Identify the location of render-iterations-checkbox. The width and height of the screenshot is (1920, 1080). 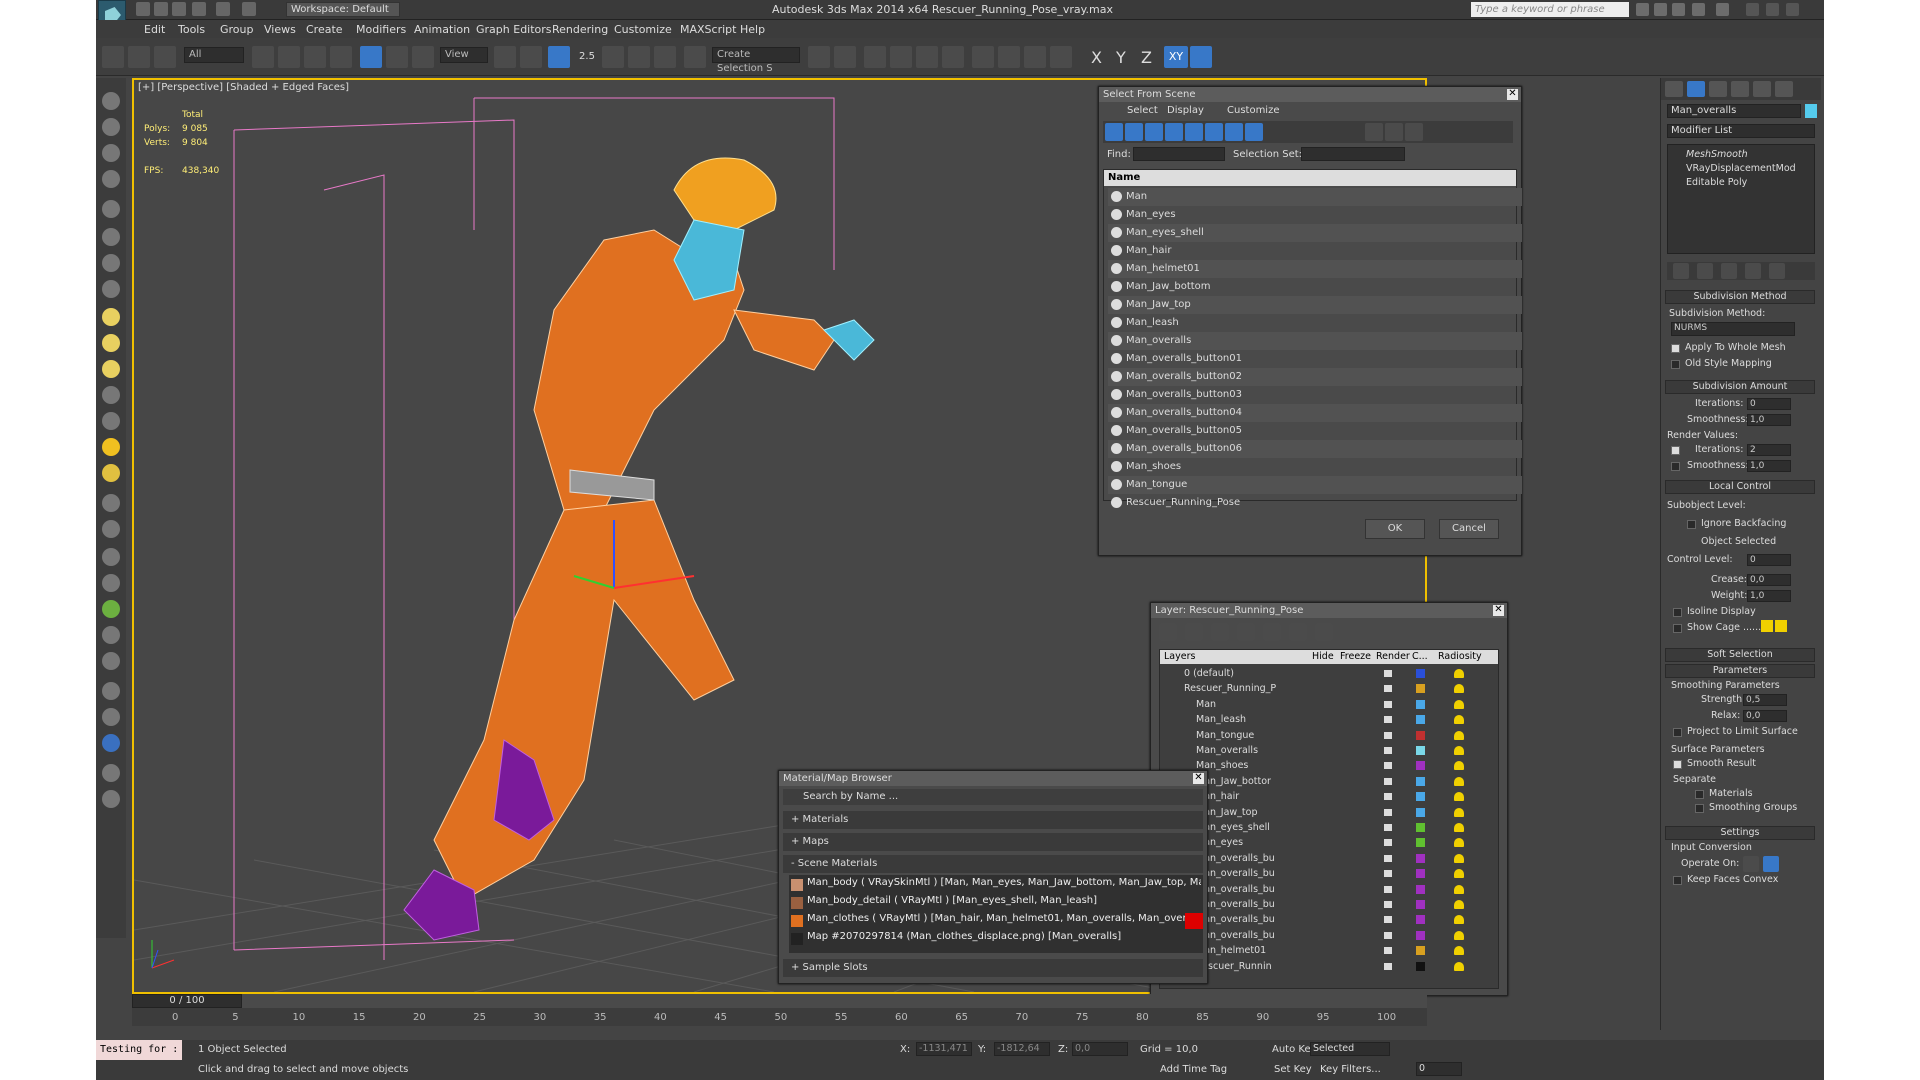
(1675, 450).